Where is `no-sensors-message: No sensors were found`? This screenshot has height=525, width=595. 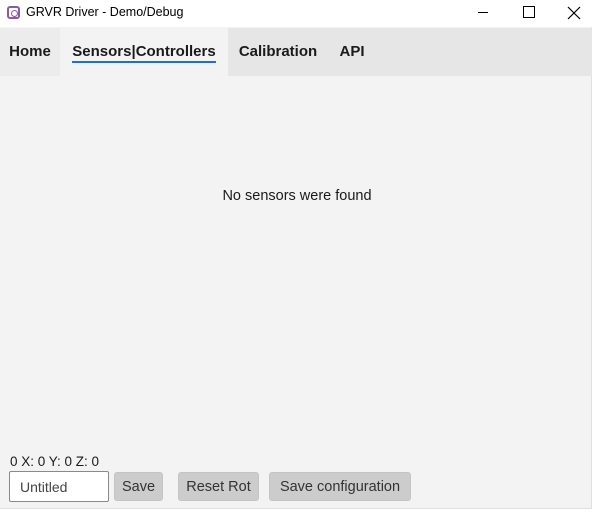 no-sensors-message: No sensors were found is located at coordinates (297, 196).